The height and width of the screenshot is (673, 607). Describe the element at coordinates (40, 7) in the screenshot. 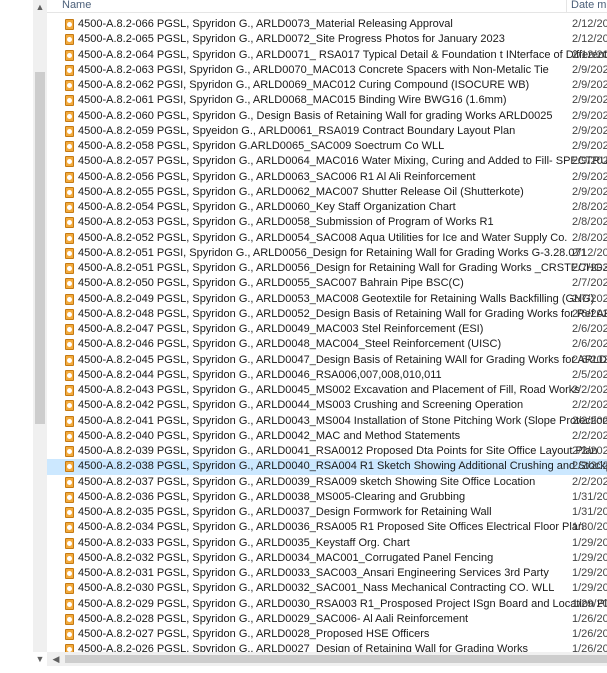

I see `scroll-up-icon: ▲` at that location.